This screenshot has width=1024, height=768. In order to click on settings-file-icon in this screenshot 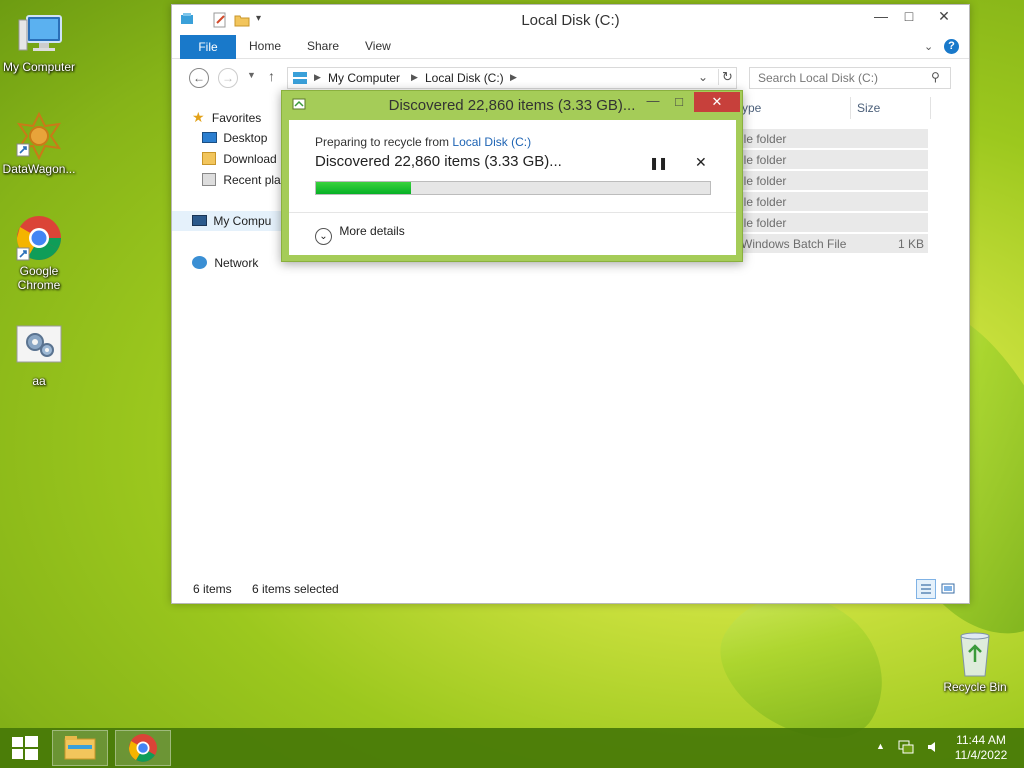, I will do `click(39, 348)`.